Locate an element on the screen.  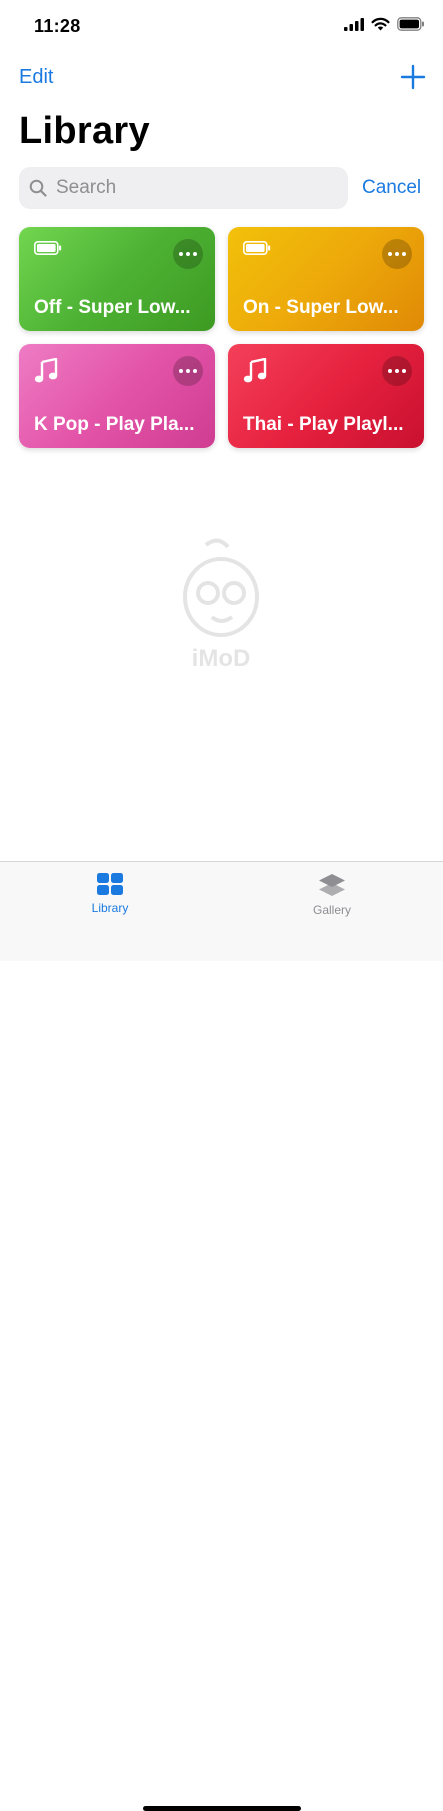
search-input is located at coordinates (191, 188).